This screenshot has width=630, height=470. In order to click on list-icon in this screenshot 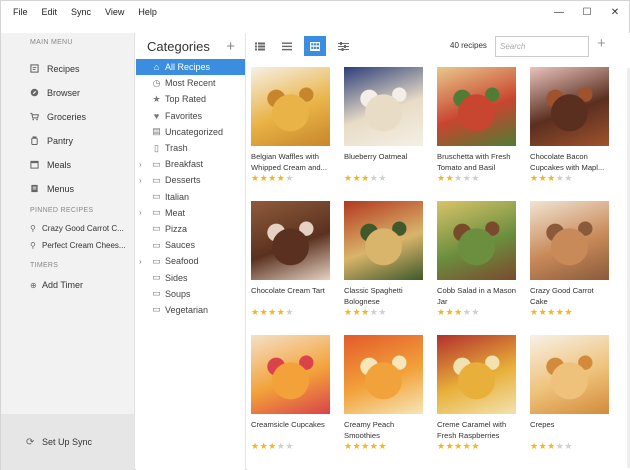, I will do `click(287, 46)`.